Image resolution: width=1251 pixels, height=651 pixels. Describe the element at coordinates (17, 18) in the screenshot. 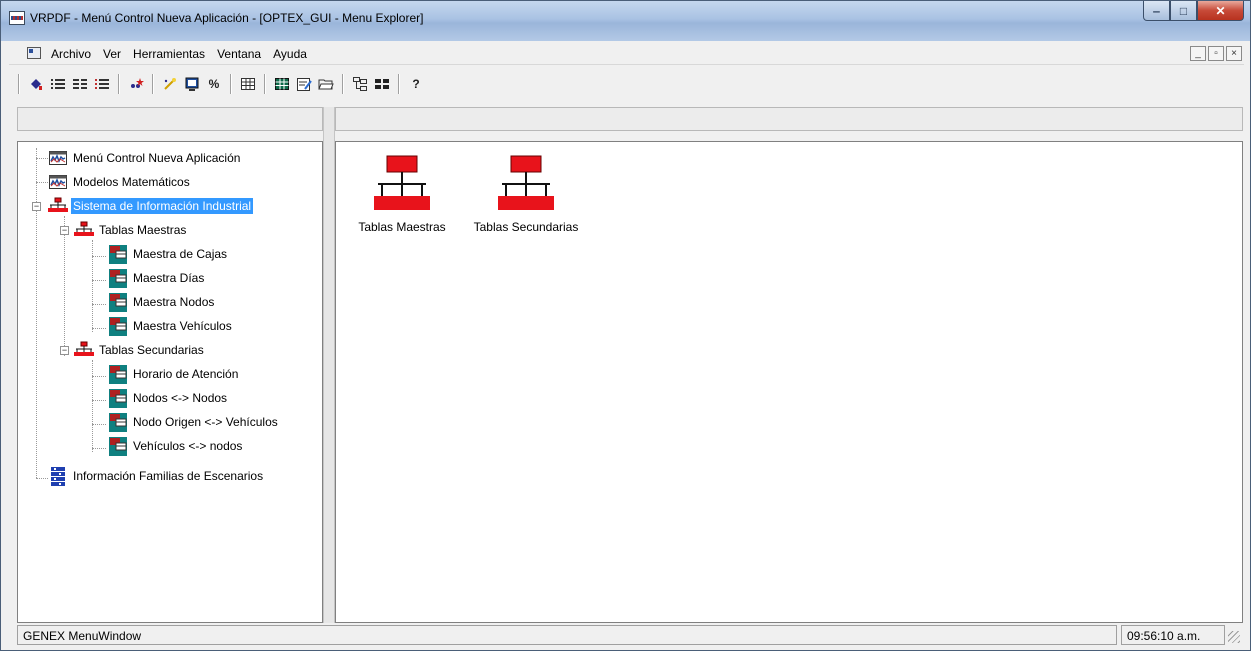

I see `app-icon` at that location.